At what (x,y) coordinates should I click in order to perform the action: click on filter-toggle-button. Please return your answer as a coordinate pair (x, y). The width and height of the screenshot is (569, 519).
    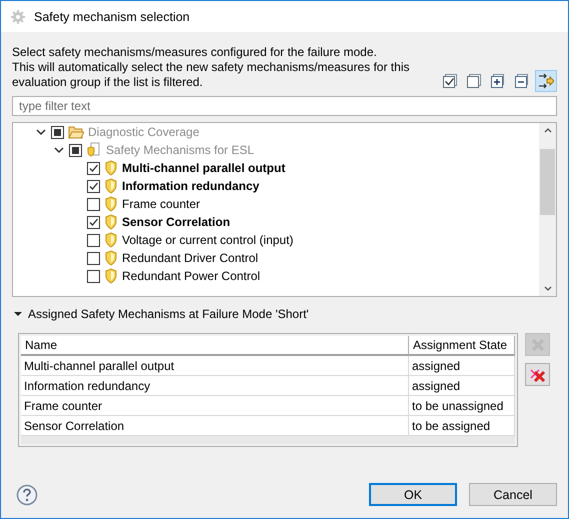
    Looking at the image, I should click on (546, 81).